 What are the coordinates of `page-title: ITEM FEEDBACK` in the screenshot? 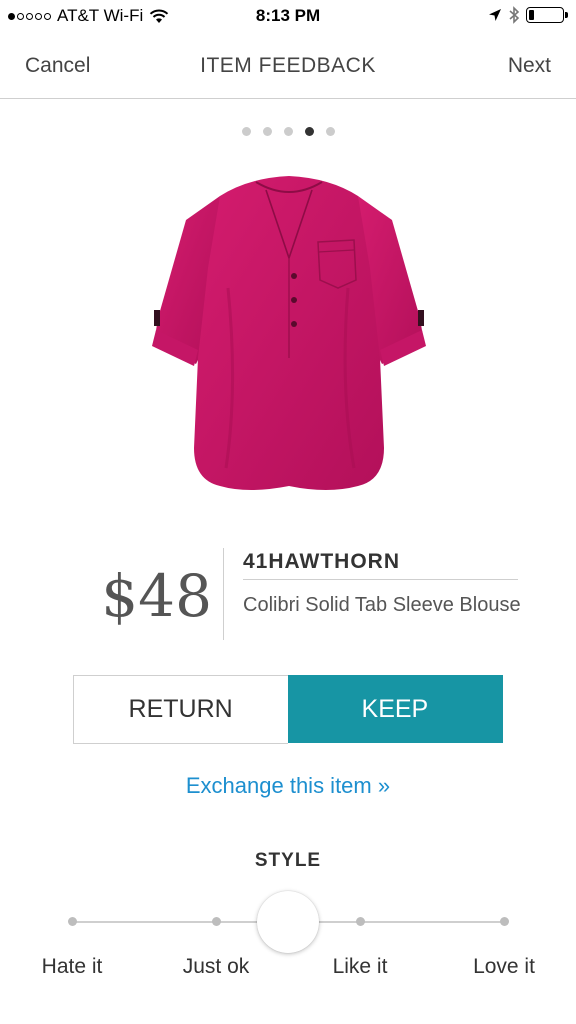 It's located at (288, 65).